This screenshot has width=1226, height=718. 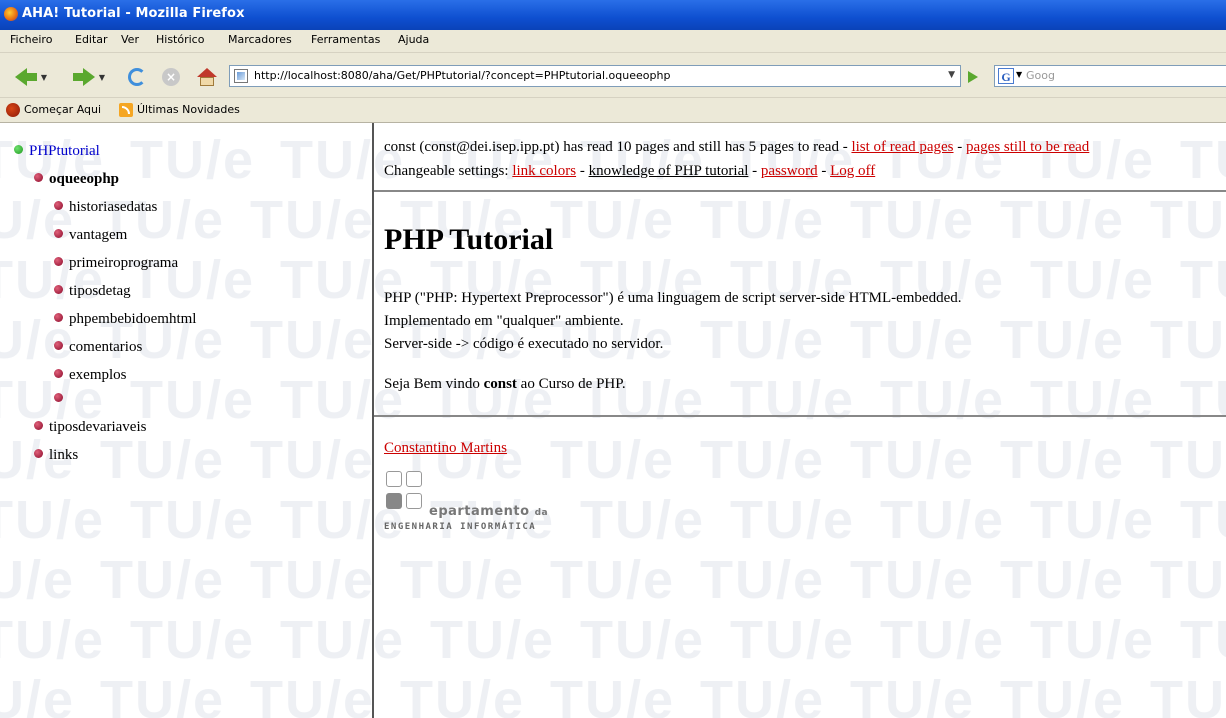 What do you see at coordinates (31, 39) in the screenshot?
I see `menu-ficheiro: Ficheiro` at bounding box center [31, 39].